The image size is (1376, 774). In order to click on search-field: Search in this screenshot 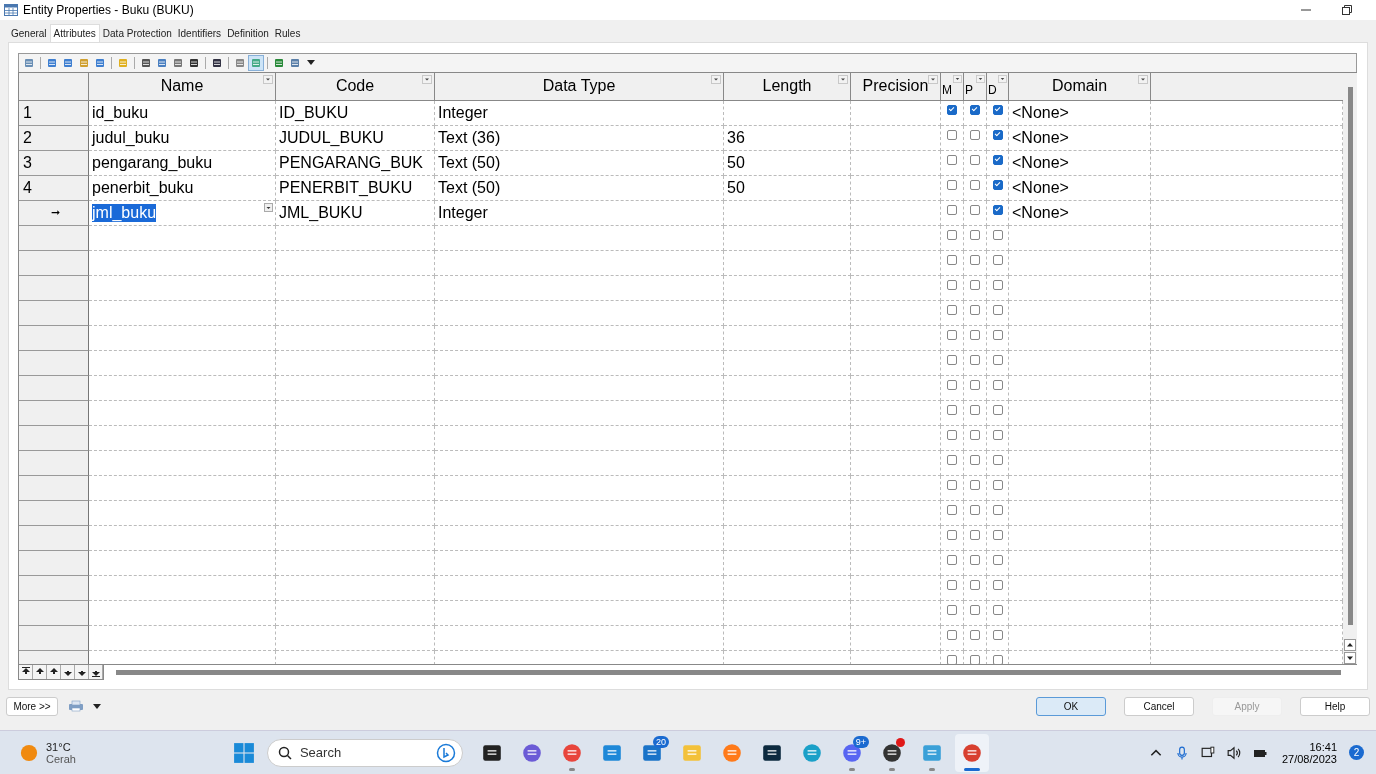, I will do `click(364, 752)`.